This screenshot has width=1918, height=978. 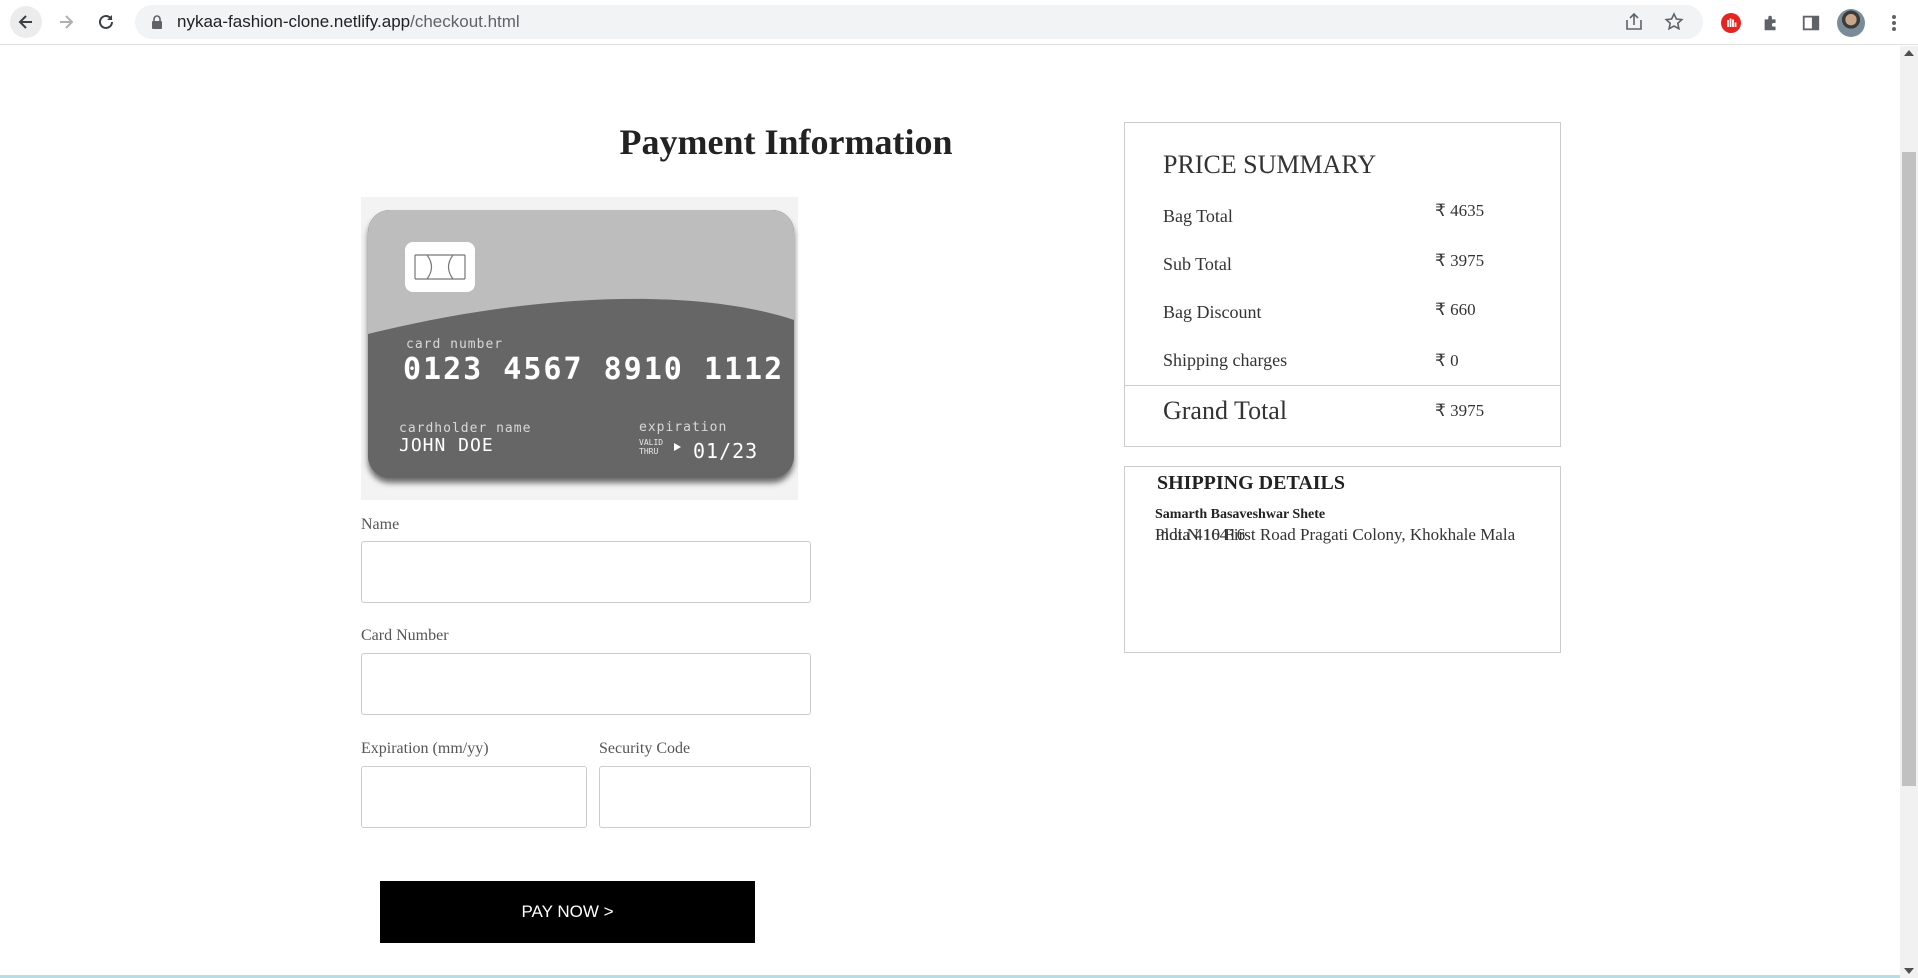 I want to click on profile-avatar, so click(x=1851, y=23).